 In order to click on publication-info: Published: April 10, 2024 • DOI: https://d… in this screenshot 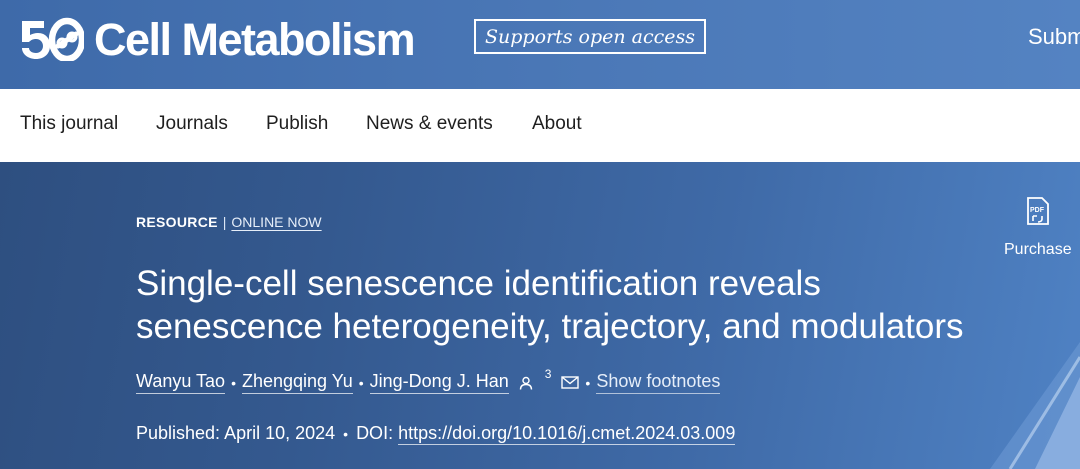, I will do `click(436, 434)`.